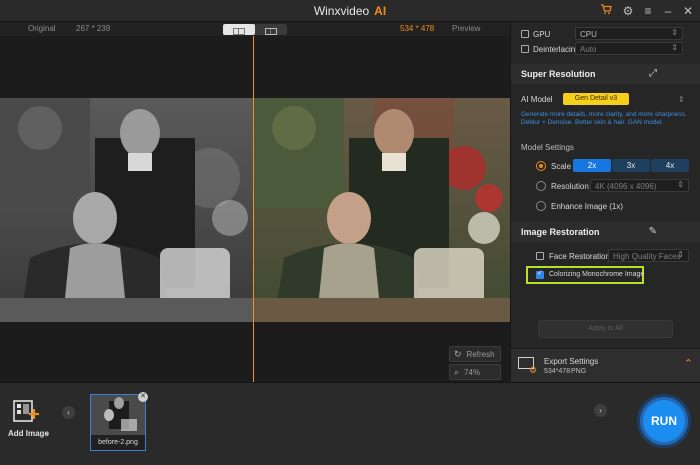 The height and width of the screenshot is (465, 700). I want to click on deinterlacing-label: Deinterlacing, so click(556, 49).